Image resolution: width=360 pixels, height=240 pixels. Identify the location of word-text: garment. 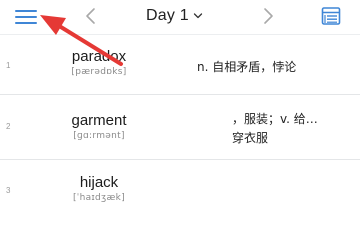
(99, 120).